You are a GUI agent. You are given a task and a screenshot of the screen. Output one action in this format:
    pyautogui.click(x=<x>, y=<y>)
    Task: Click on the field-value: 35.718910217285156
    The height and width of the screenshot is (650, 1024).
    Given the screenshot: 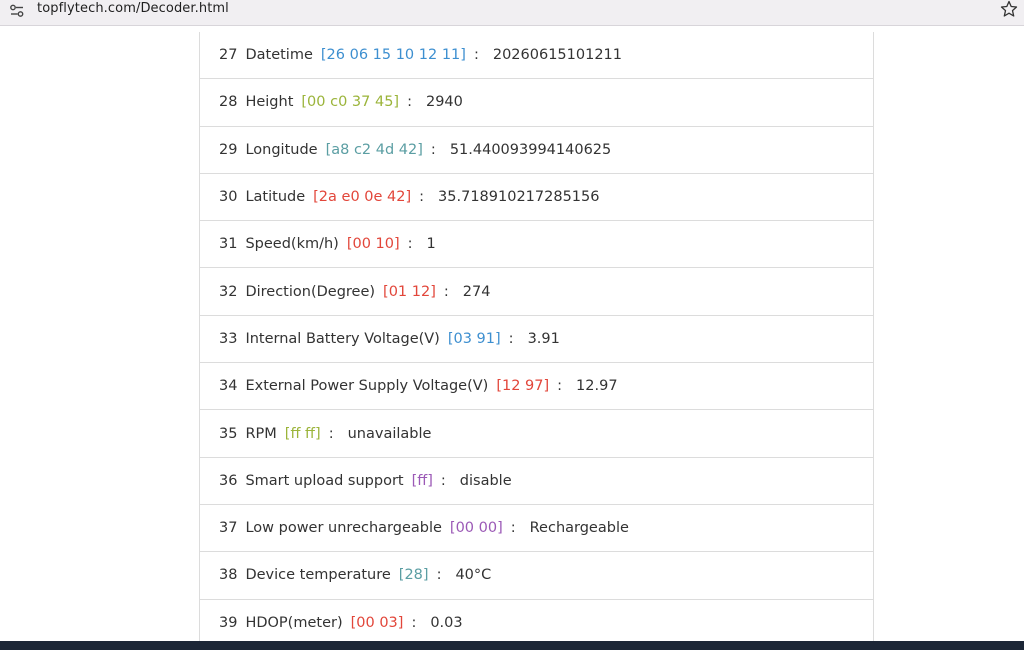 What is the action you would take?
    pyautogui.click(x=519, y=197)
    